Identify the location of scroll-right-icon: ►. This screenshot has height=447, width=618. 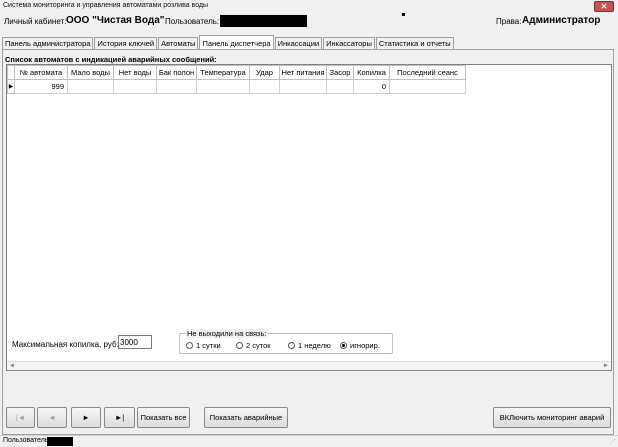
(606, 366).